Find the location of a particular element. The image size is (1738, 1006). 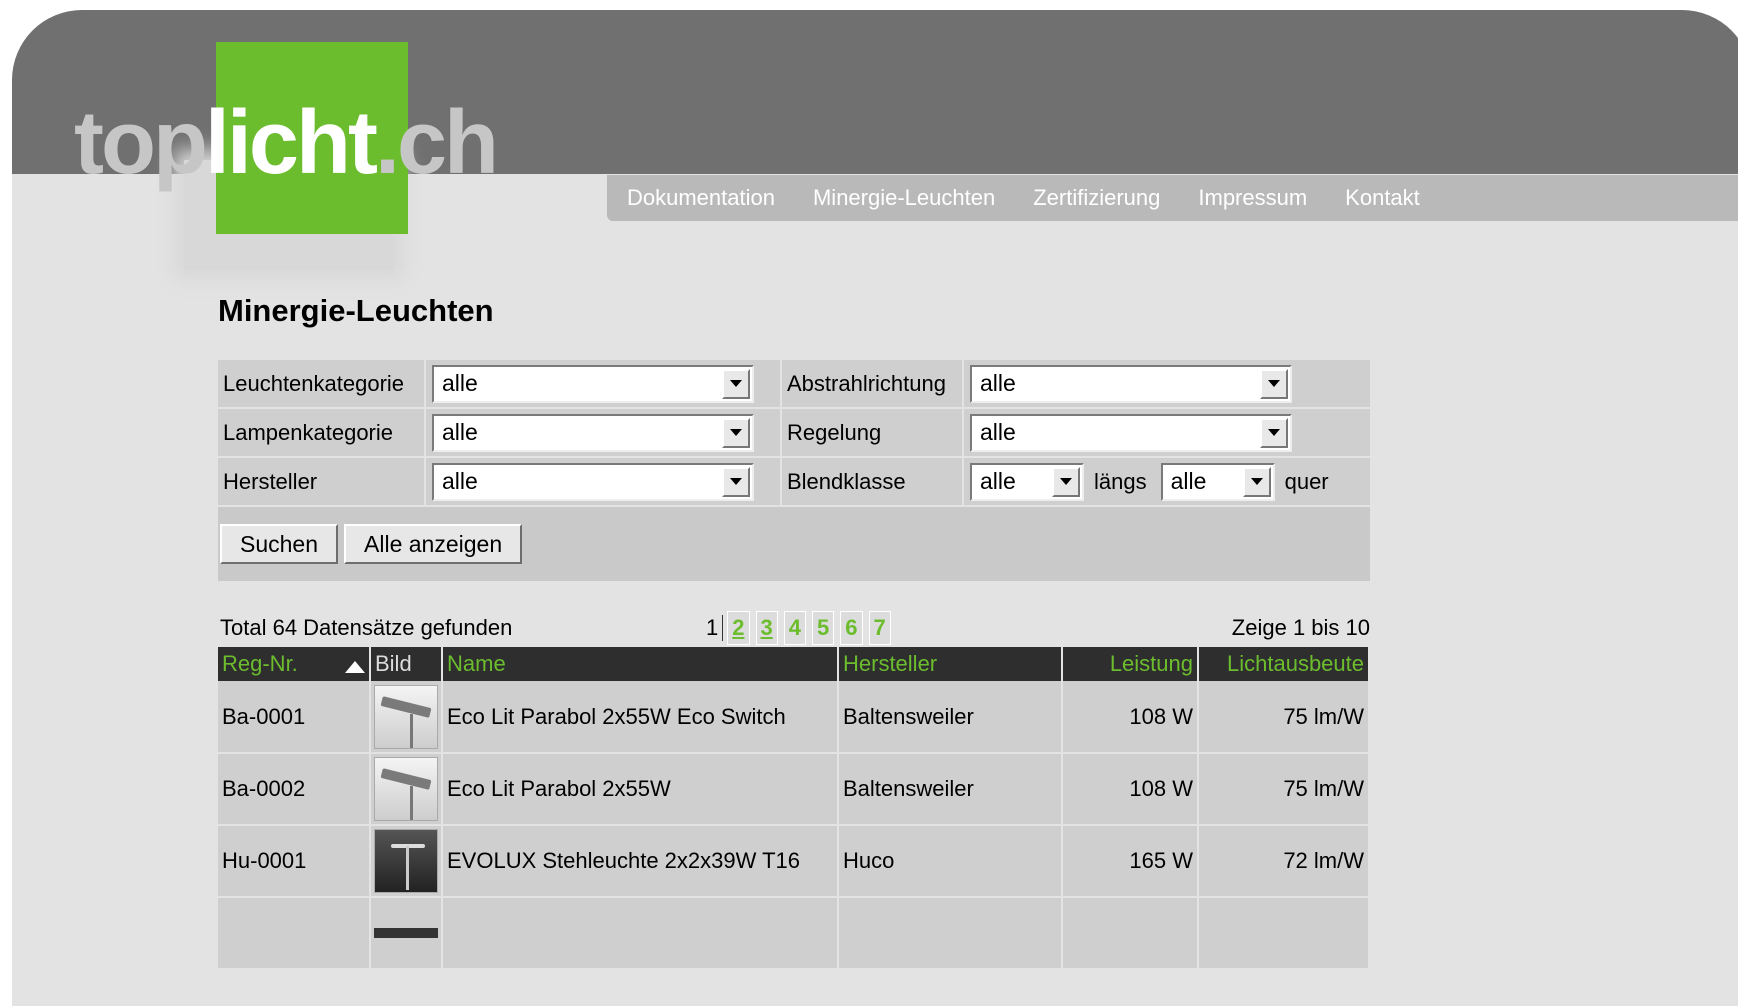

cell-reg-nr: Ba-0002 is located at coordinates (294, 789).